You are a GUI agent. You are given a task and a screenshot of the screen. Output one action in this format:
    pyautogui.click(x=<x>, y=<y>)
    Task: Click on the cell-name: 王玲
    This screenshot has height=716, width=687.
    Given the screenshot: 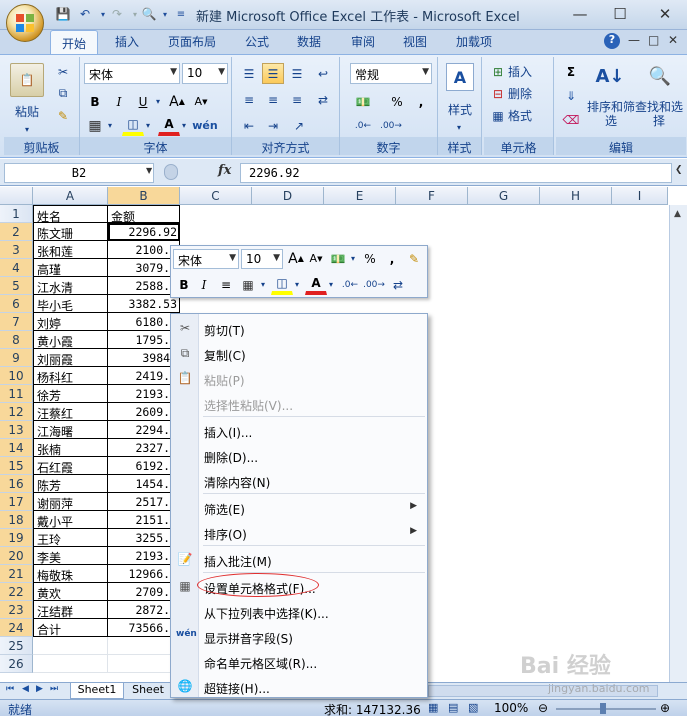 What is the action you would take?
    pyautogui.click(x=70, y=538)
    